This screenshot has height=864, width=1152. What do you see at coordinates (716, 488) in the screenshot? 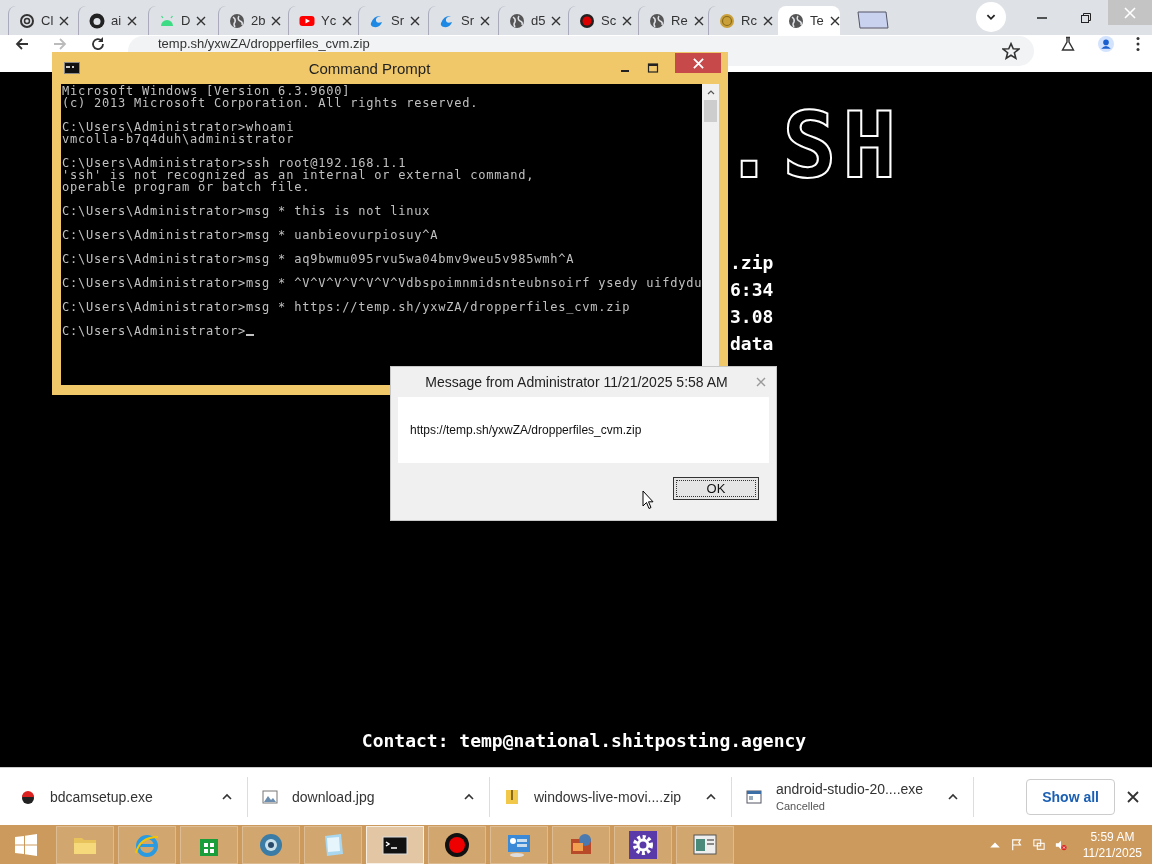
I see `ok-button: OK` at bounding box center [716, 488].